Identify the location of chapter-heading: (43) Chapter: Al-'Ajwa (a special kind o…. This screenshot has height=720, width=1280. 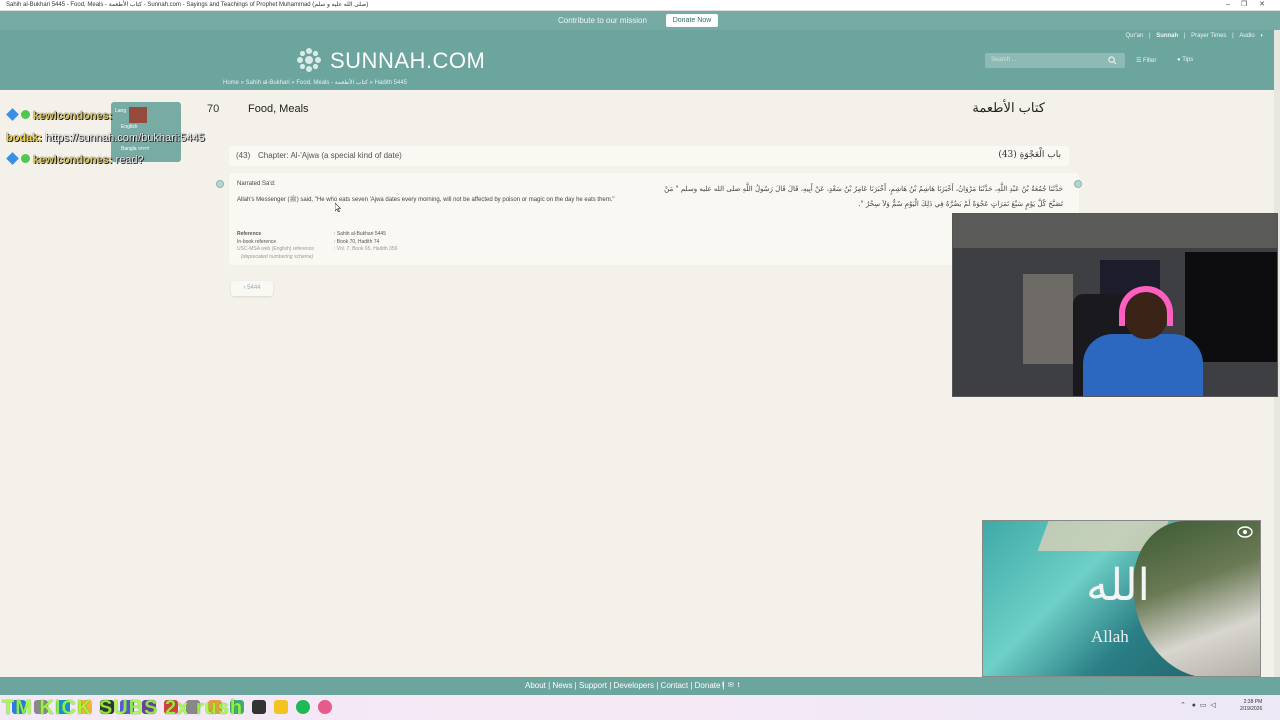
(649, 156).